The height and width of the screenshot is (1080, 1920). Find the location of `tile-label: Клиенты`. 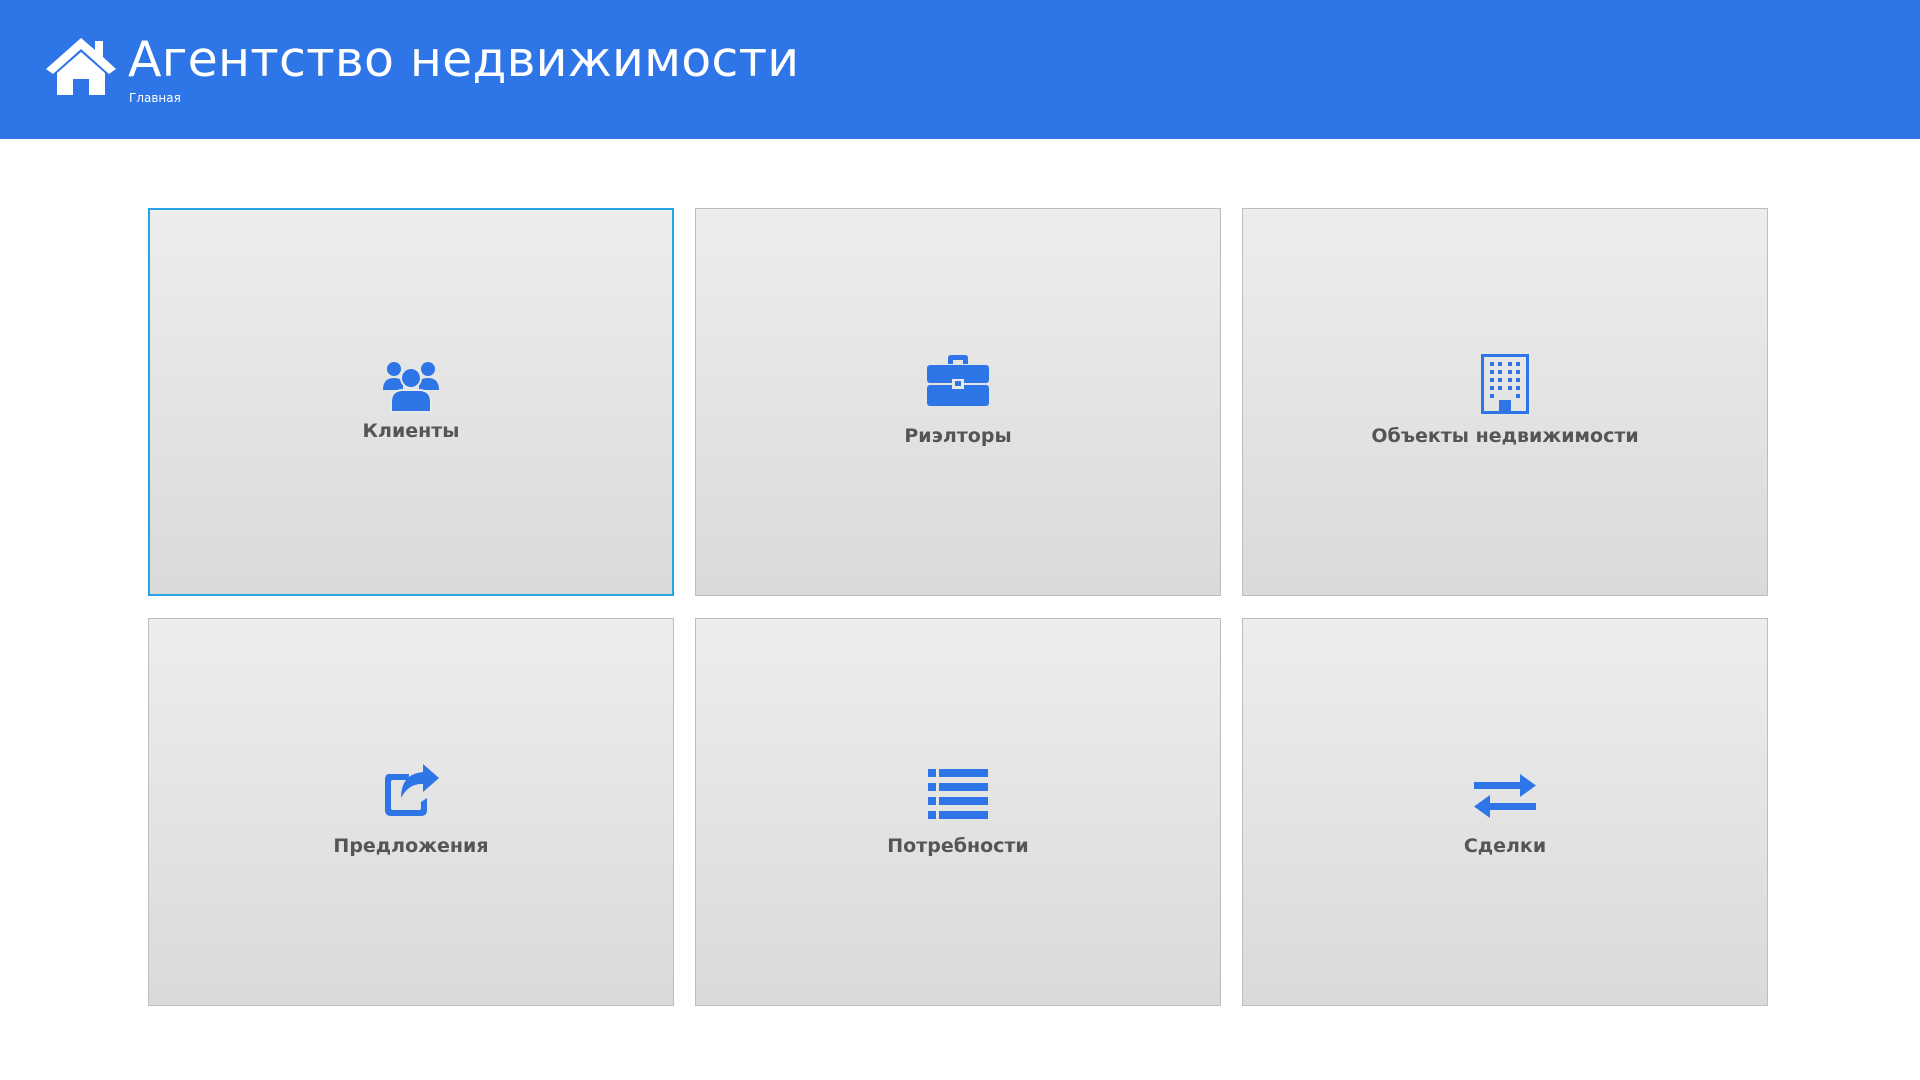

tile-label: Клиенты is located at coordinates (411, 431).